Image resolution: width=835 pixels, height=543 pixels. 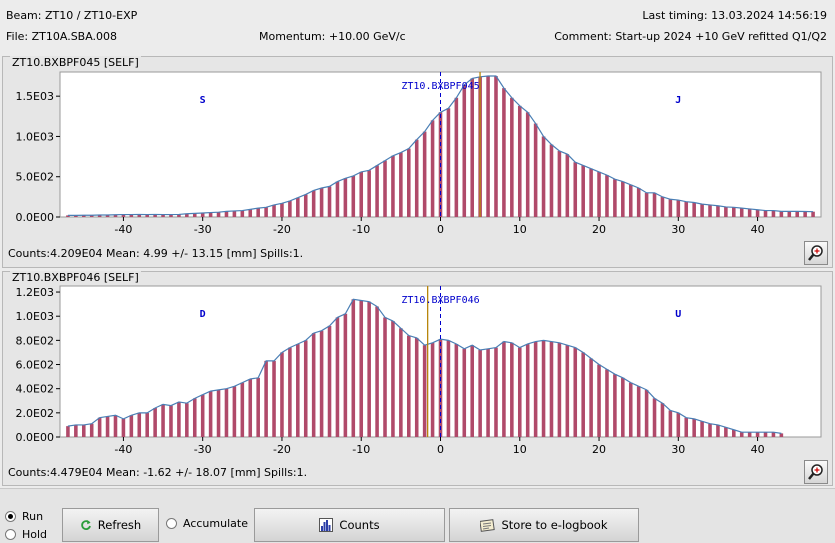 What do you see at coordinates (62, 36) in the screenshot?
I see `file-label: File: ZT10A.SBA.008` at bounding box center [62, 36].